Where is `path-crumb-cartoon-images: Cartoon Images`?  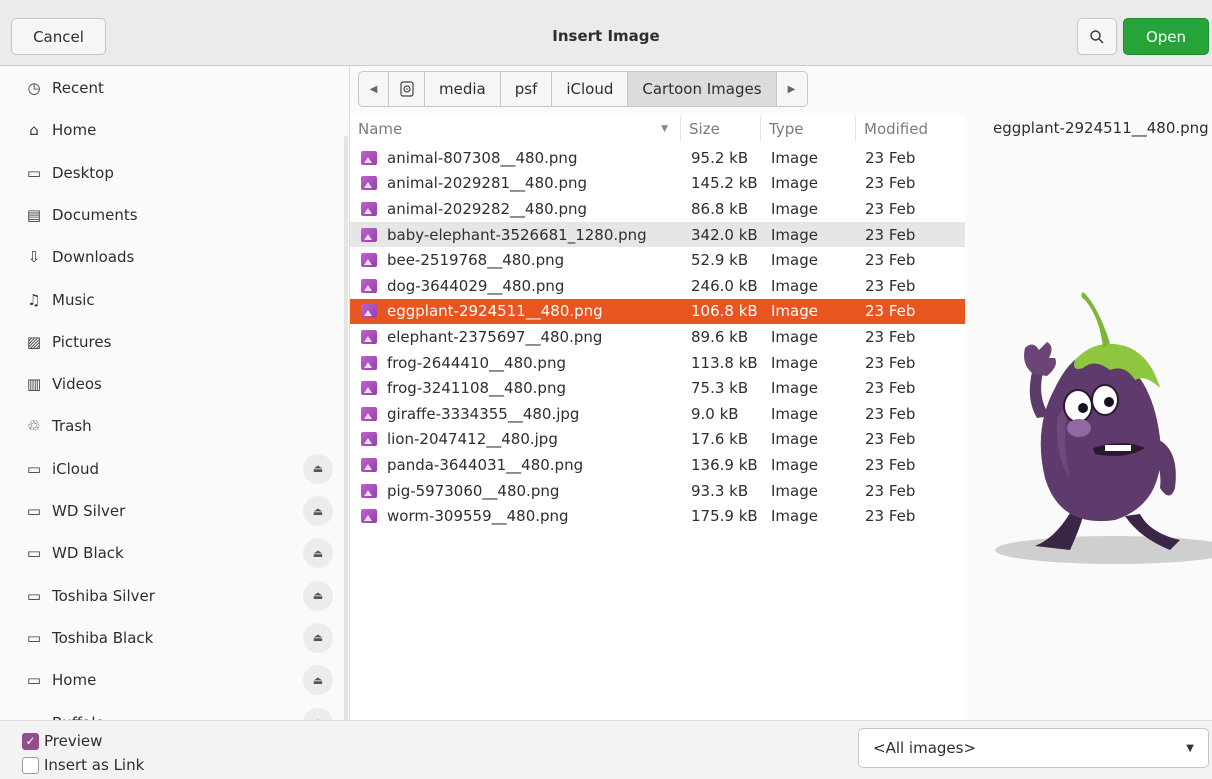 path-crumb-cartoon-images: Cartoon Images is located at coordinates (702, 89).